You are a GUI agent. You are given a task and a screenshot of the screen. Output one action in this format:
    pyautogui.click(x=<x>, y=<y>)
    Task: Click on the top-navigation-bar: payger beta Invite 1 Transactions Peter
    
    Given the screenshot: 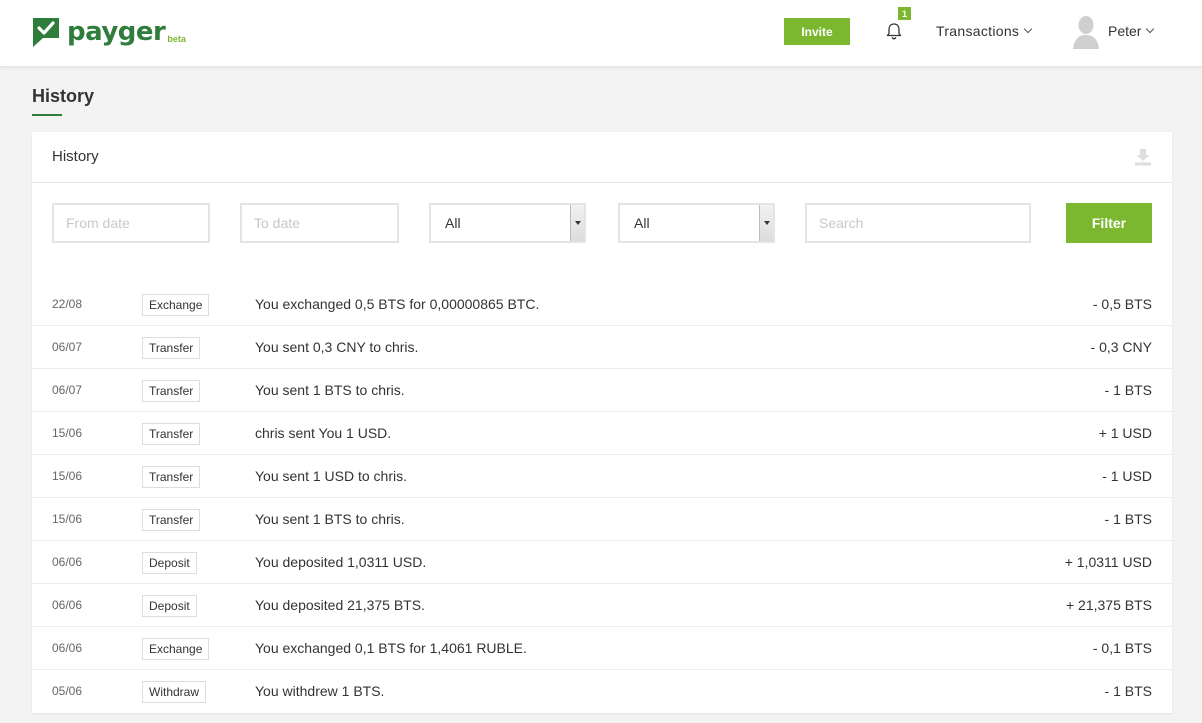 What is the action you would take?
    pyautogui.click(x=601, y=33)
    